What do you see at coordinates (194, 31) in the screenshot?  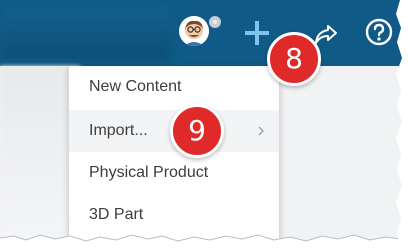 I see `user-avatar-icon` at bounding box center [194, 31].